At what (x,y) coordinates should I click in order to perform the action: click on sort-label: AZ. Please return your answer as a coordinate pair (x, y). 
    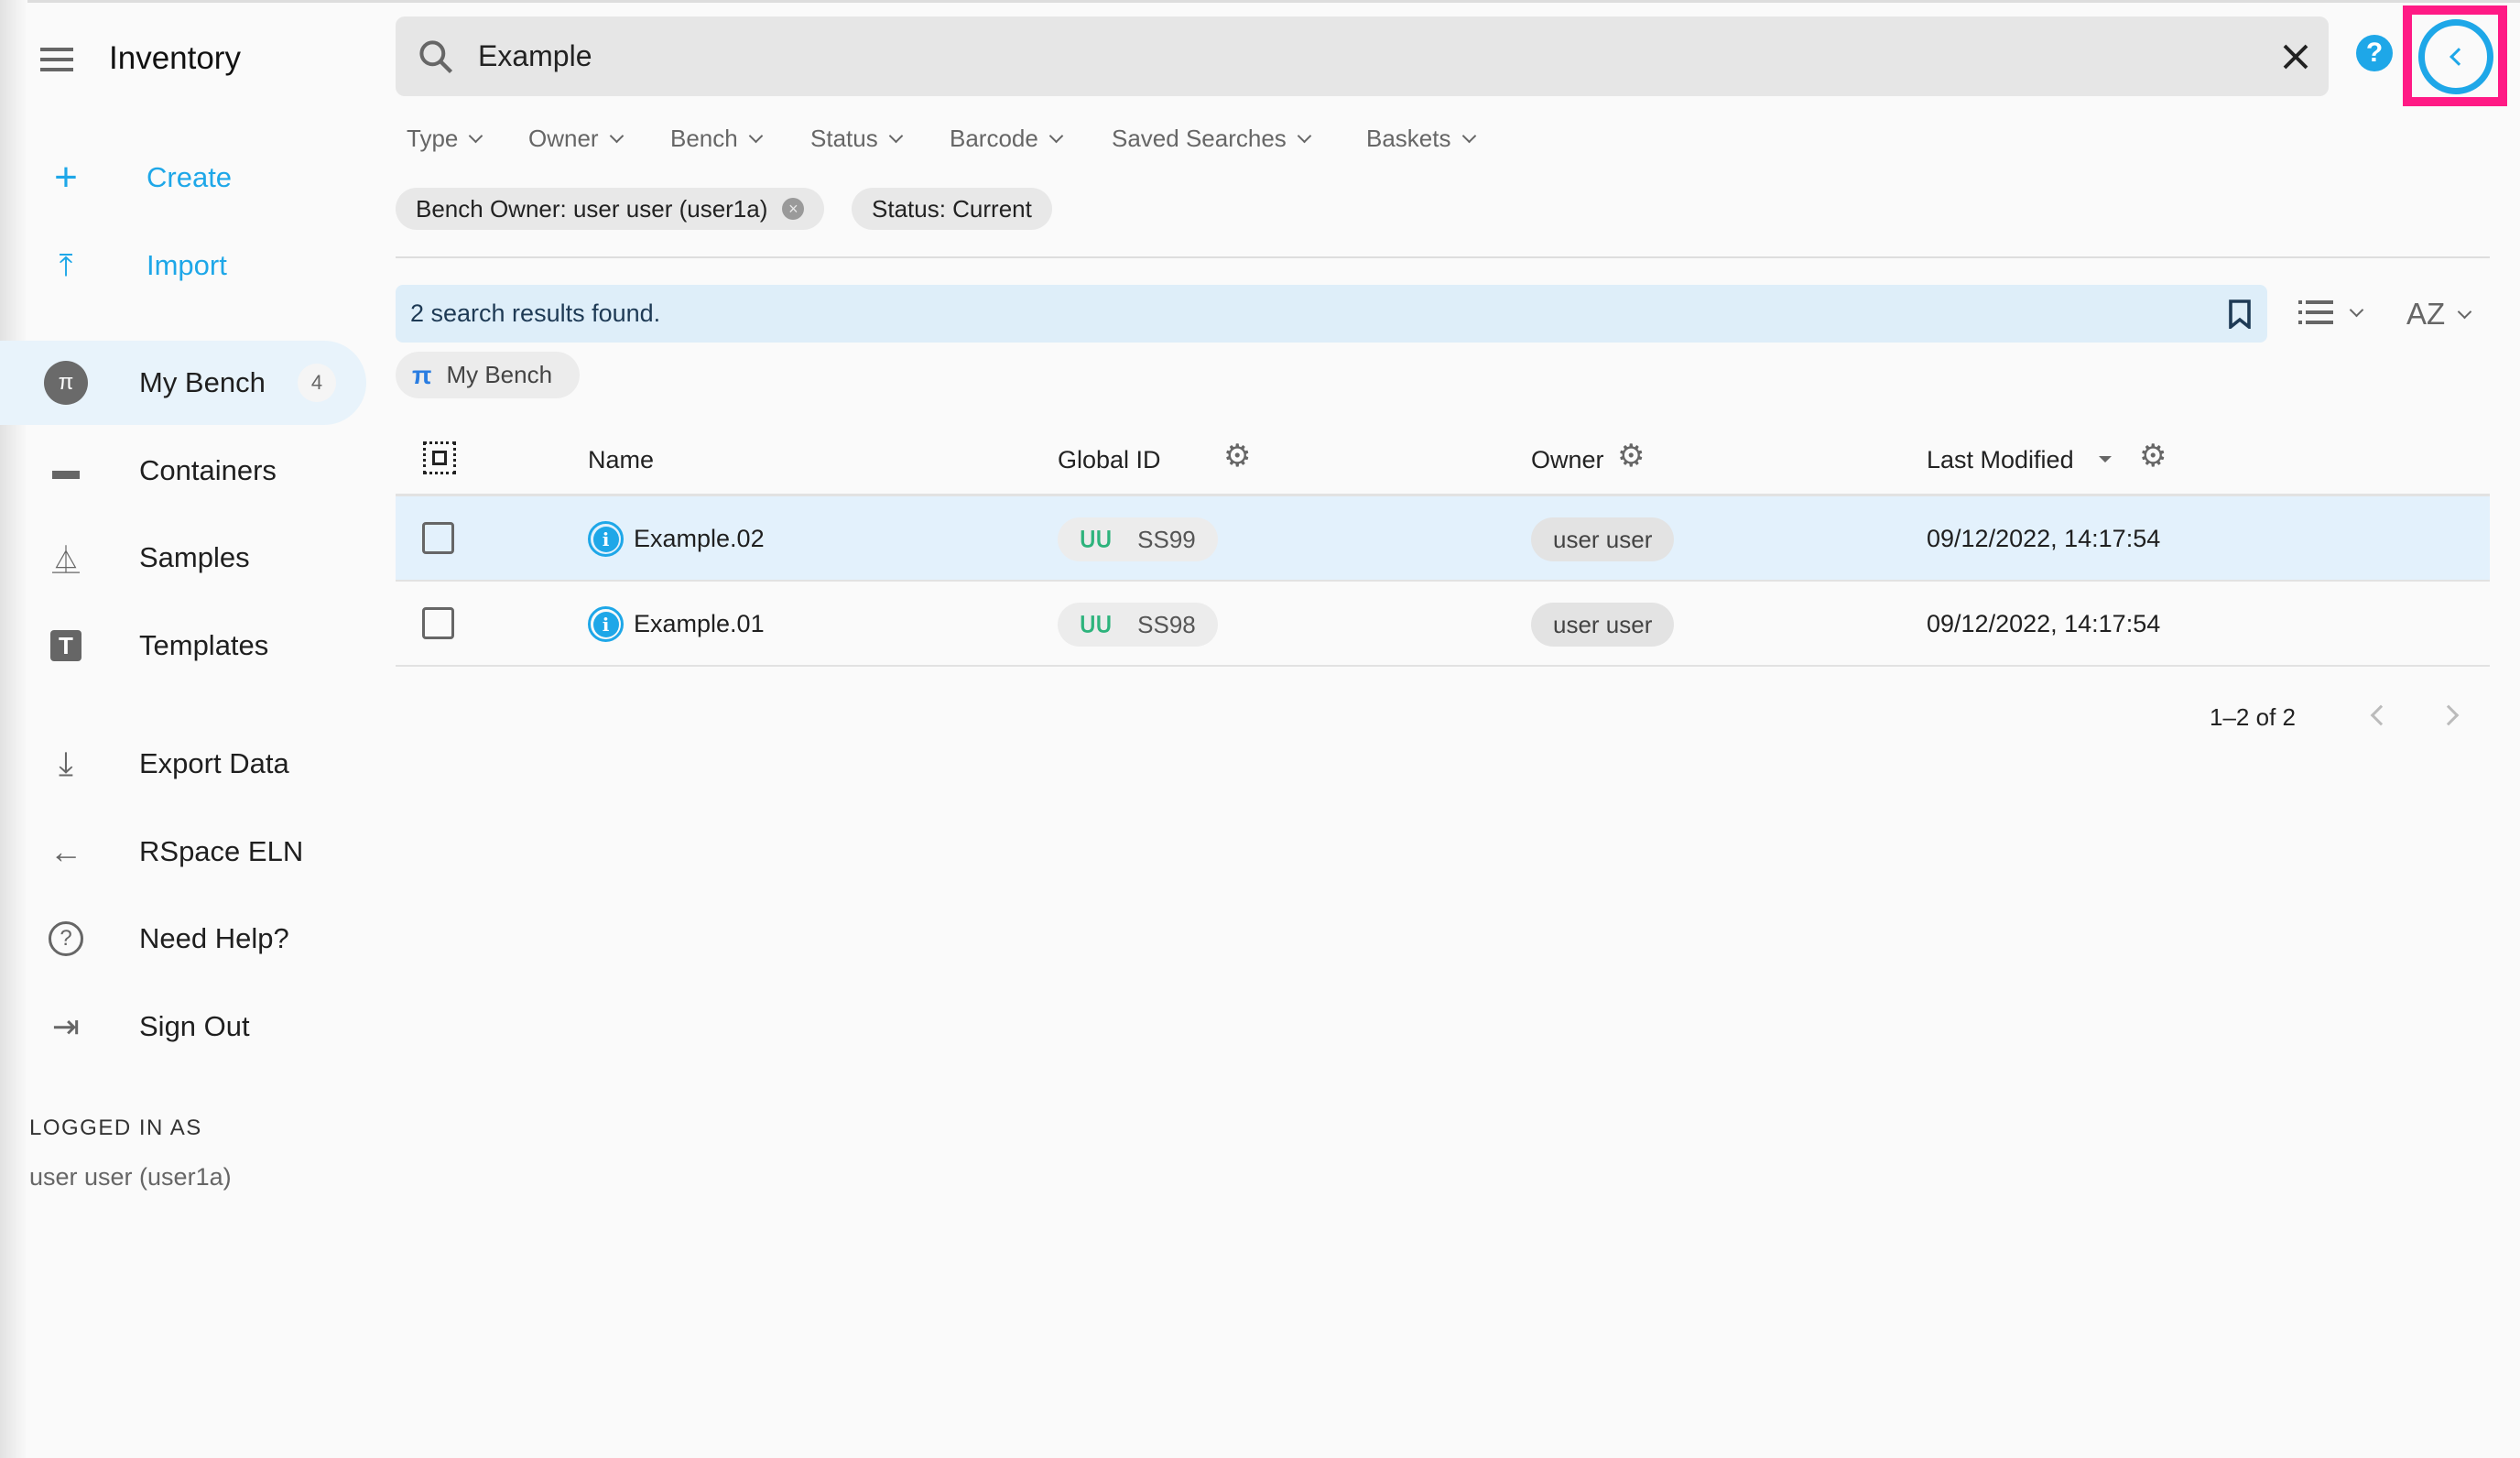
    Looking at the image, I should click on (2426, 314).